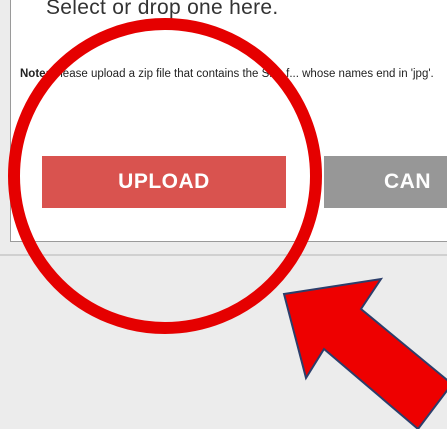 Image resolution: width=447 pixels, height=429 pixels. Describe the element at coordinates (164, 182) in the screenshot. I see `upload-button: UPLOAD` at that location.